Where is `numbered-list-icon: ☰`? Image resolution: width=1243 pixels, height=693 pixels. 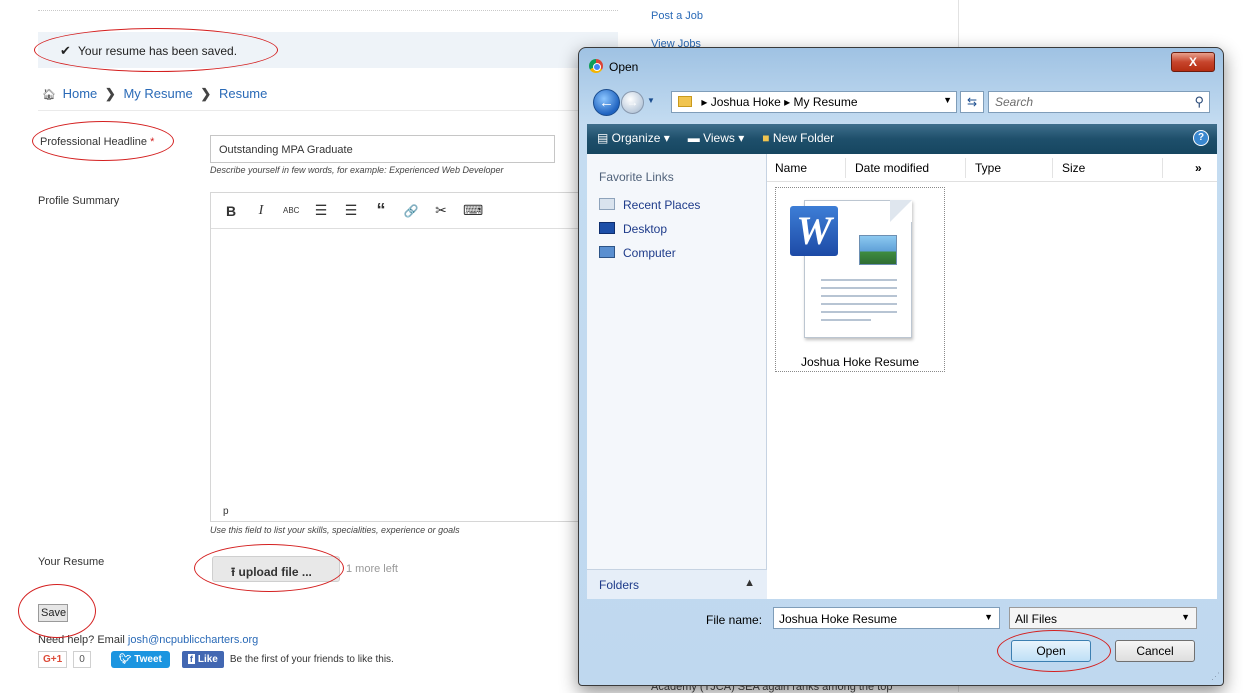
numbered-list-icon: ☰ is located at coordinates (351, 210).